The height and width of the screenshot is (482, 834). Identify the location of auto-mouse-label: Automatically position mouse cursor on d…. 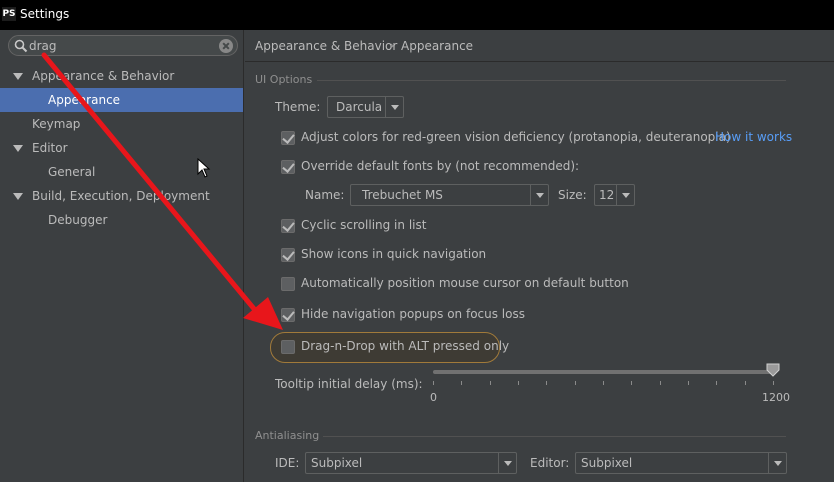
(465, 283).